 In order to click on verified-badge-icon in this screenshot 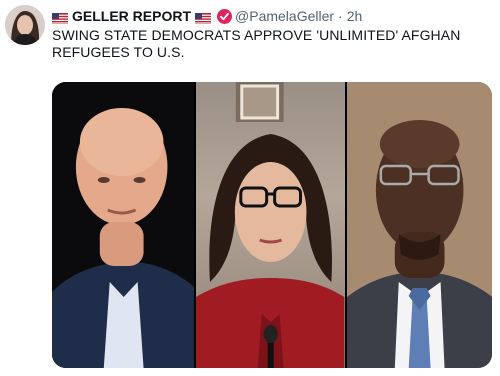, I will do `click(225, 16)`.